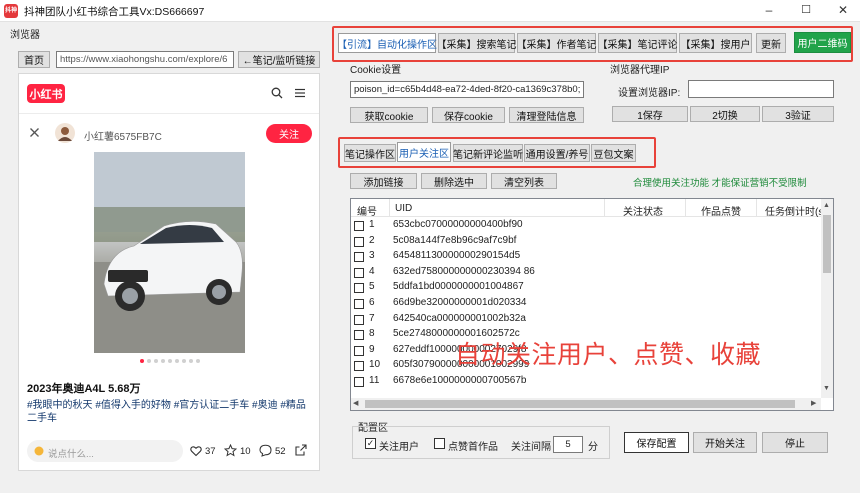  What do you see at coordinates (370, 153) in the screenshot?
I see `tab-note-ops: 笔记操作区` at bounding box center [370, 153].